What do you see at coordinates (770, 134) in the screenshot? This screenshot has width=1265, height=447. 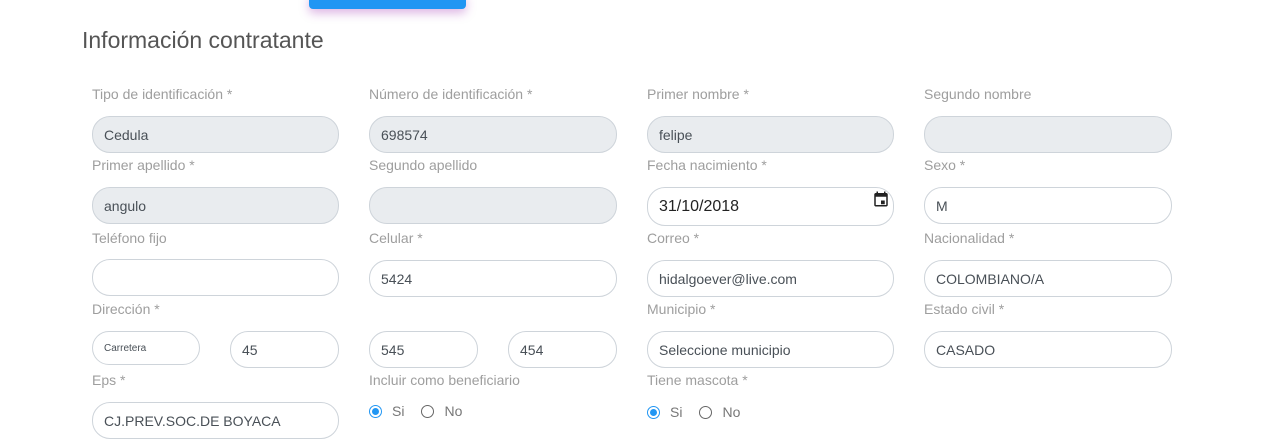 I see `primer-nombre-field: felipe` at bounding box center [770, 134].